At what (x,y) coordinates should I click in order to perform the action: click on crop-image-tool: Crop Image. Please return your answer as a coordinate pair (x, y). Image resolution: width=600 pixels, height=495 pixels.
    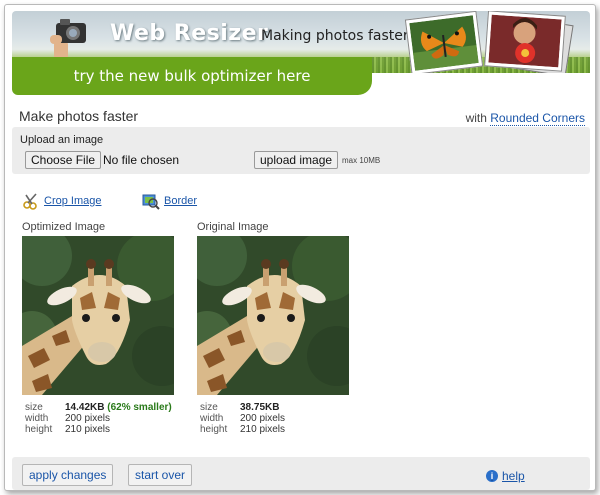
    Looking at the image, I should click on (61, 201).